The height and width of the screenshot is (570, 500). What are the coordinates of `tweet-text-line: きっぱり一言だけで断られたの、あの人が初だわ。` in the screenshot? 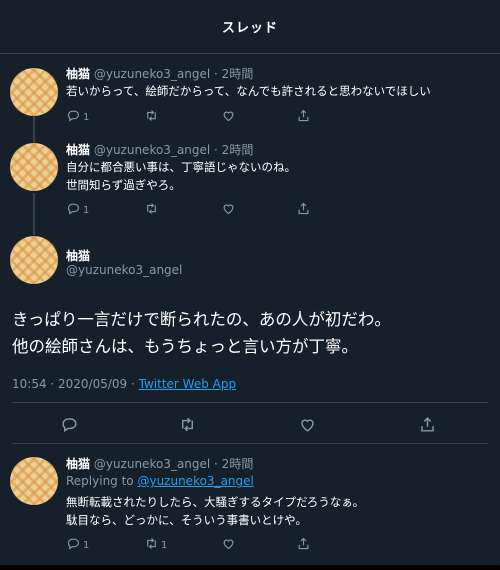 It's located at (201, 319).